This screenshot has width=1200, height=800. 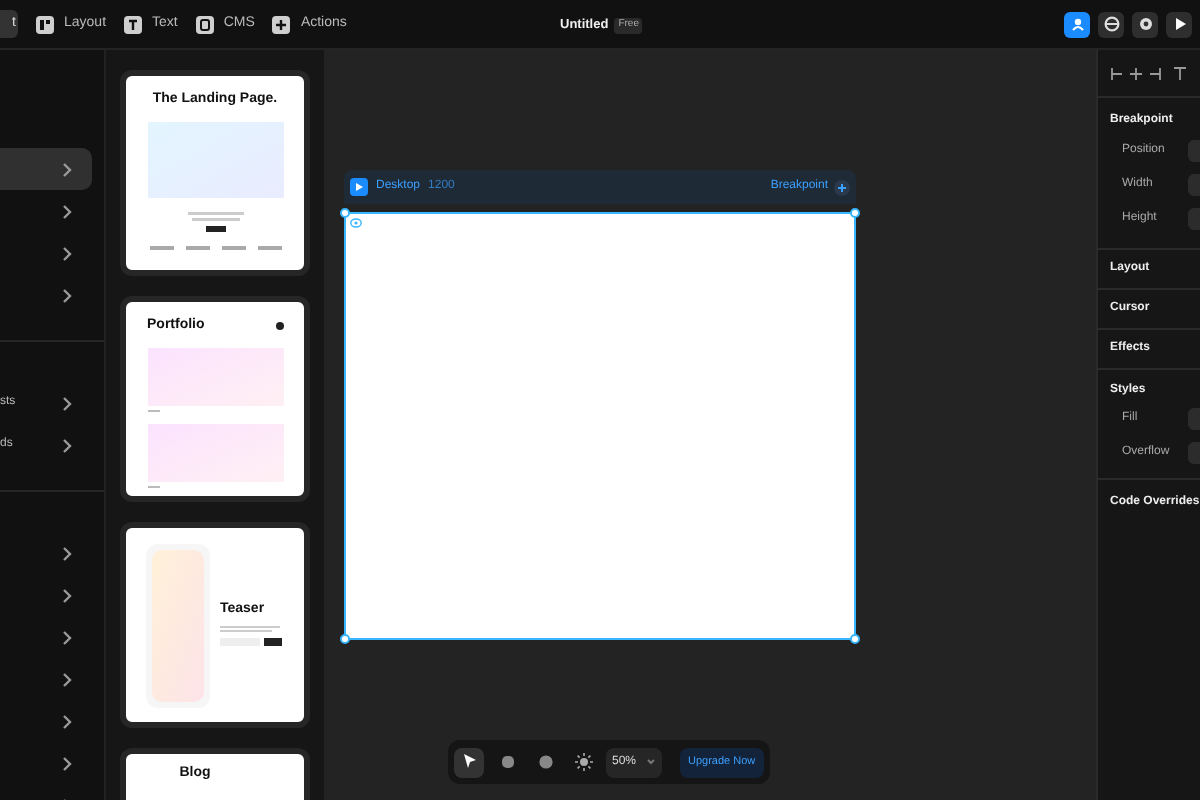 I want to click on text-icon, so click(x=133, y=24).